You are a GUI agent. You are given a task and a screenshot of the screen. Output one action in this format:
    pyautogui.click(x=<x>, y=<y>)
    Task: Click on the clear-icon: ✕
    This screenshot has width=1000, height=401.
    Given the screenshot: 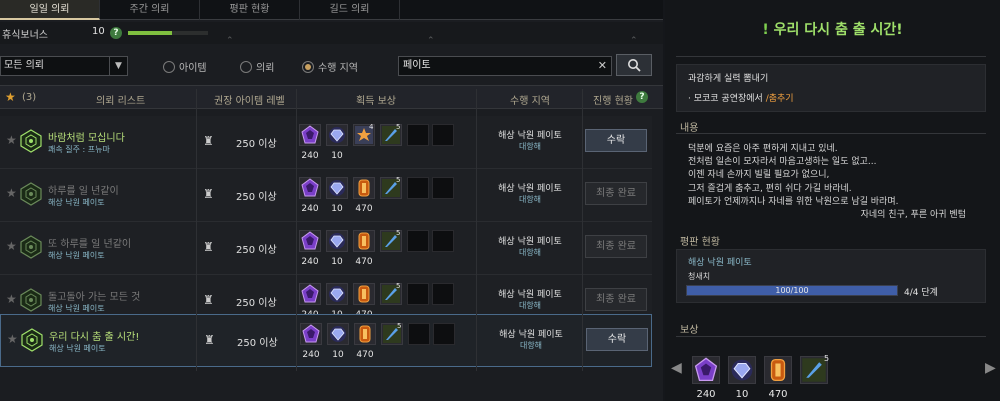 What is the action you would take?
    pyautogui.click(x=602, y=66)
    